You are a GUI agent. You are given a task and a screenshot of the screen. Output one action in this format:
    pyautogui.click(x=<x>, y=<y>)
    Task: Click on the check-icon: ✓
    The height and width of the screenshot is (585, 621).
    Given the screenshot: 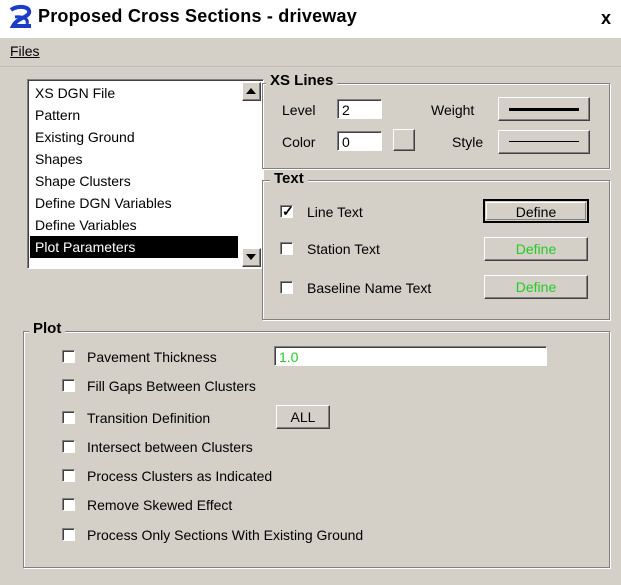 What is the action you would take?
    pyautogui.click(x=288, y=211)
    